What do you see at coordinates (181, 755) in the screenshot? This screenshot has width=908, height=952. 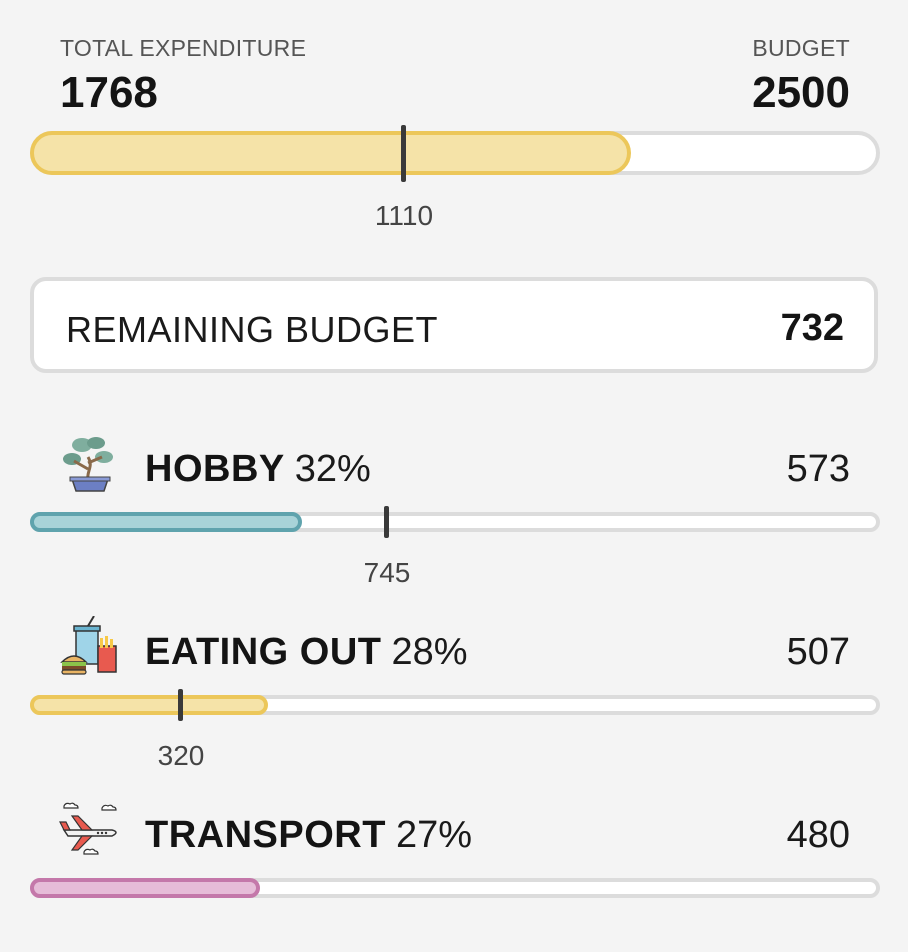 I see `category-target-label: 320` at bounding box center [181, 755].